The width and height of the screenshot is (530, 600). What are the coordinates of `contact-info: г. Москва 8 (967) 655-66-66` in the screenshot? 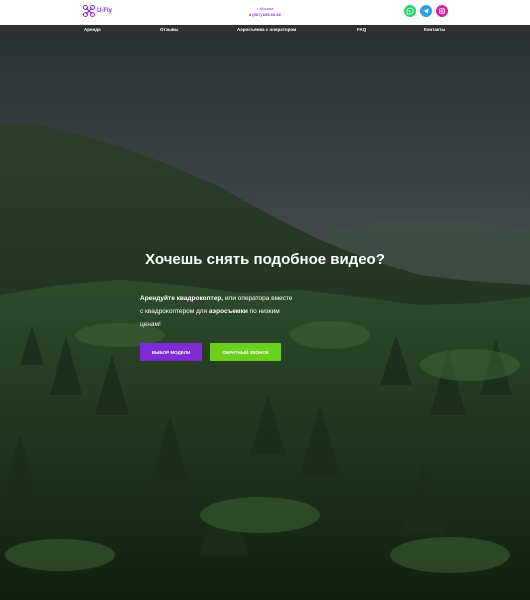 It's located at (265, 12).